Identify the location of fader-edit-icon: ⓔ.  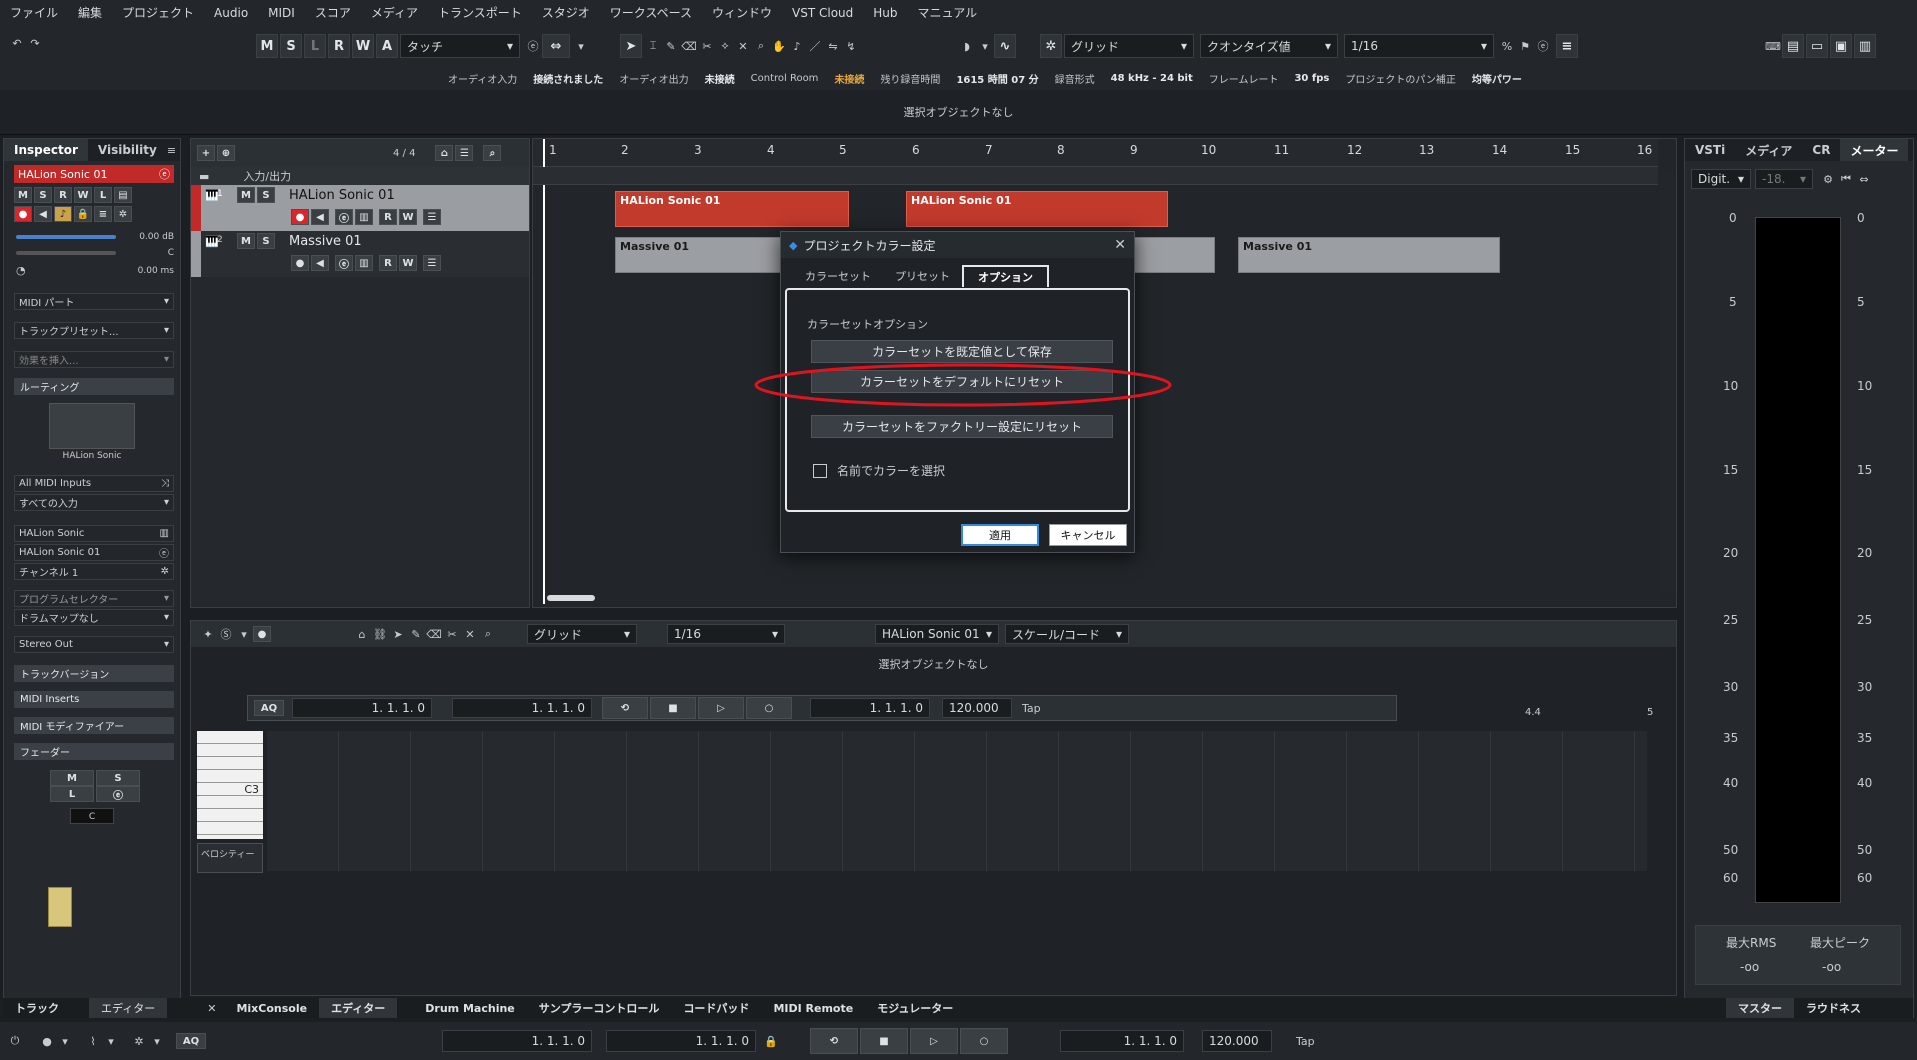
(118, 794).